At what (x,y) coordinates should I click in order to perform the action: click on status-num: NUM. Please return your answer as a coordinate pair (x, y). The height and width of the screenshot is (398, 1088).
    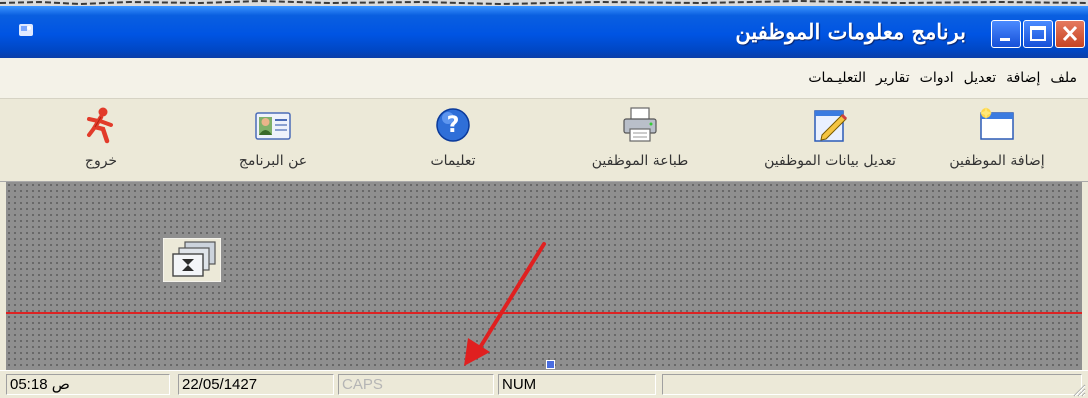
    Looking at the image, I should click on (577, 384).